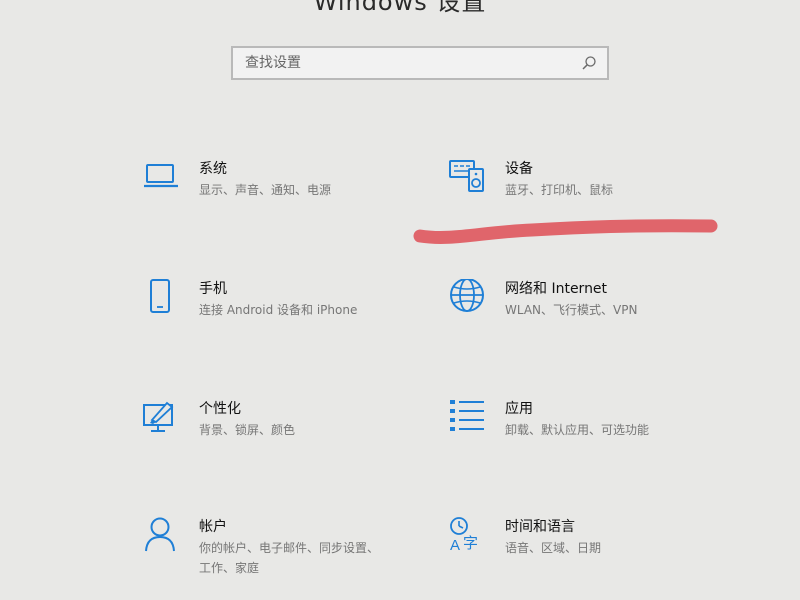  What do you see at coordinates (470, 543) in the screenshot?
I see `svg-text: 字` at bounding box center [470, 543].